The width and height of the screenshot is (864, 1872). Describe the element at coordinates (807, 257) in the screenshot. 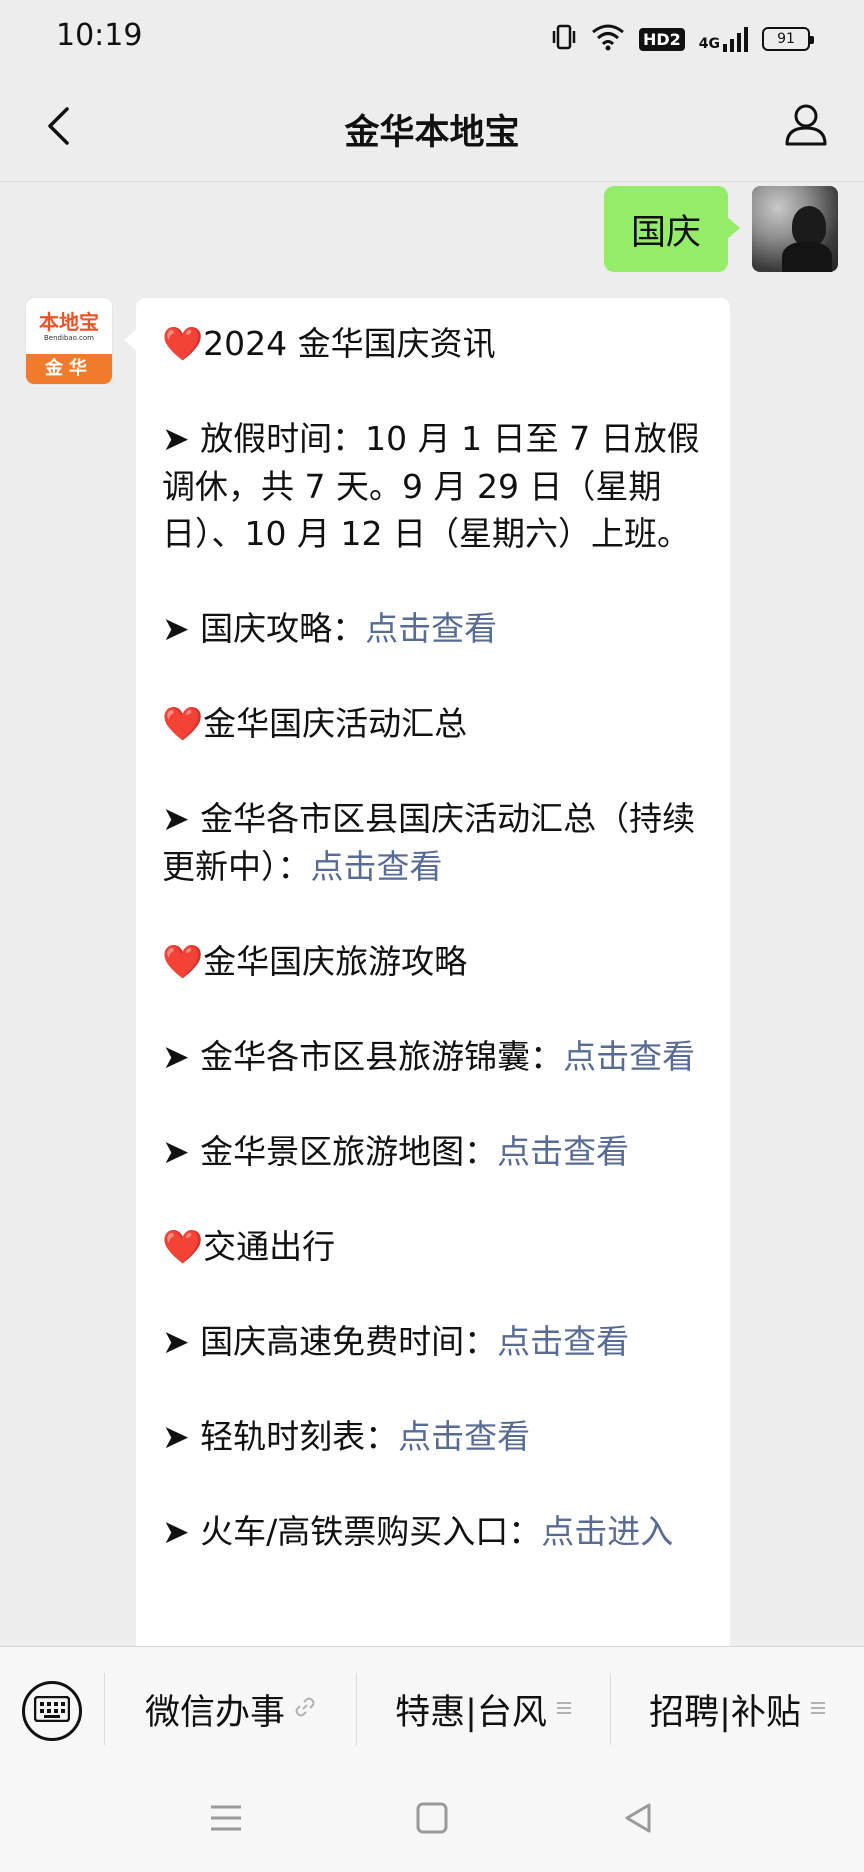

I see `avatar-figure-body` at that location.